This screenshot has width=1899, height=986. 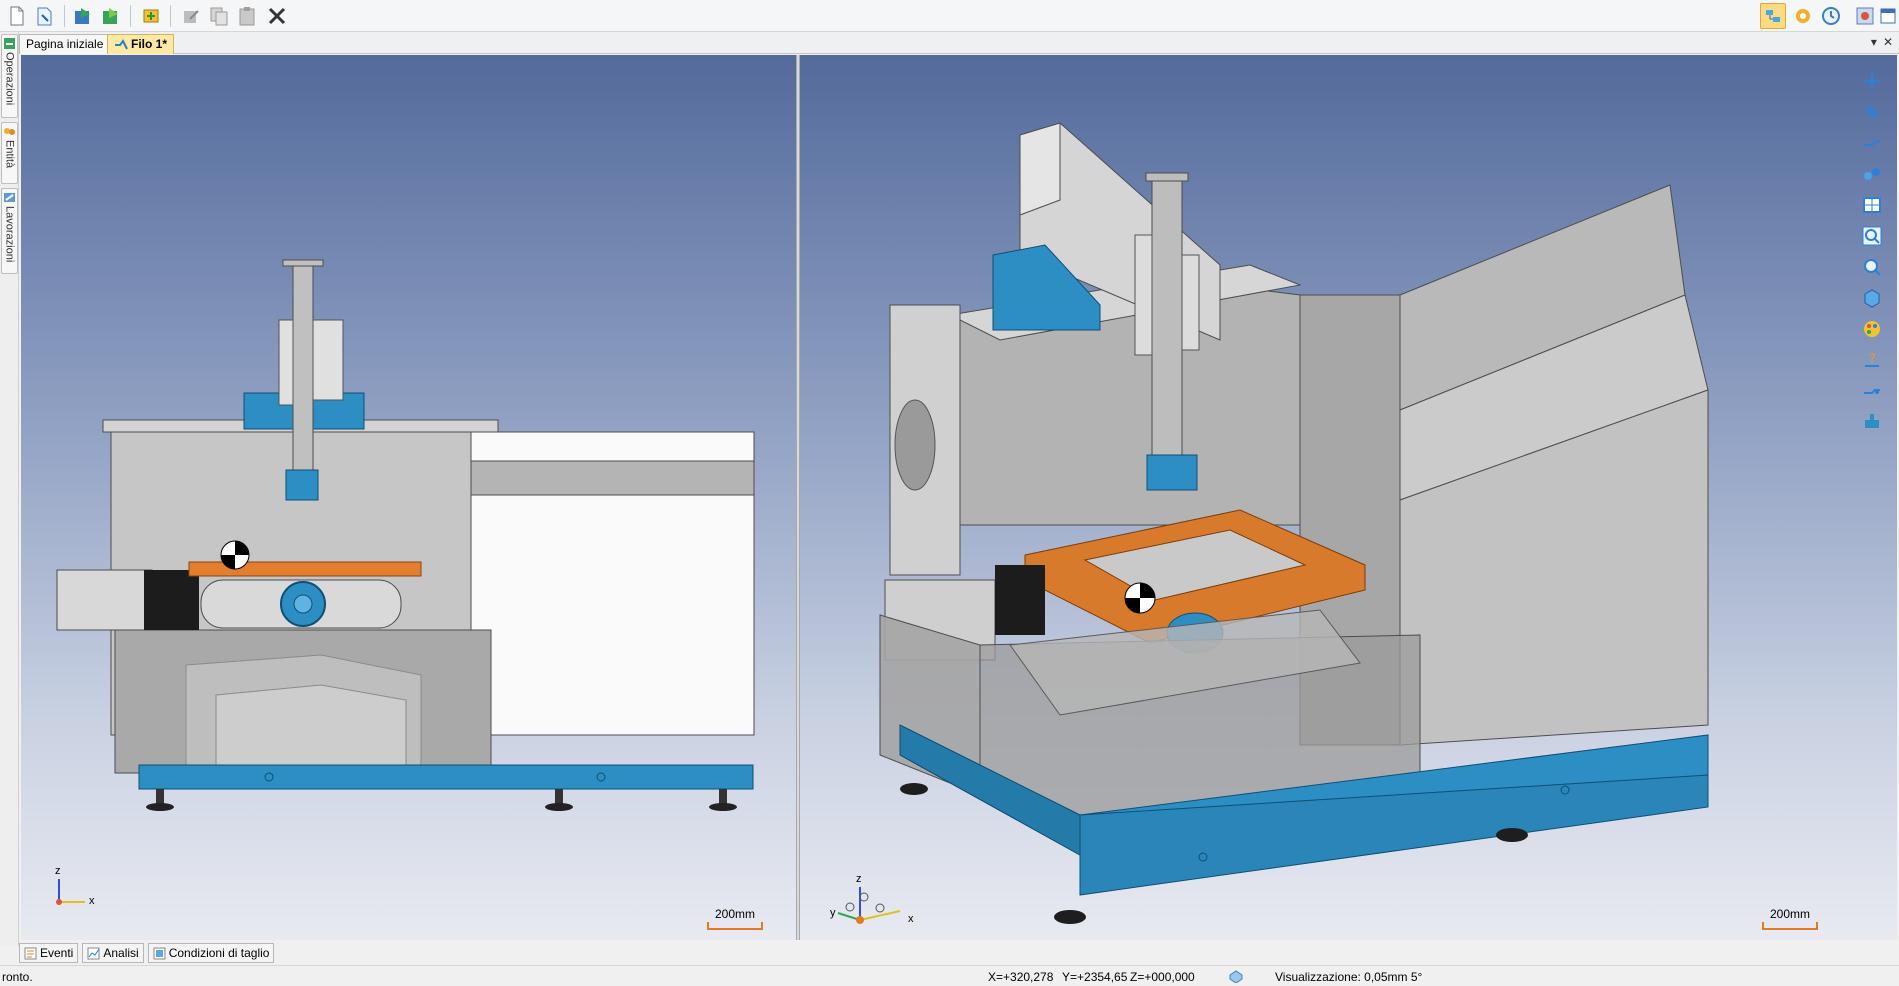 What do you see at coordinates (1874, 42) in the screenshot?
I see `tab-list-dropdown-icon: ▾` at bounding box center [1874, 42].